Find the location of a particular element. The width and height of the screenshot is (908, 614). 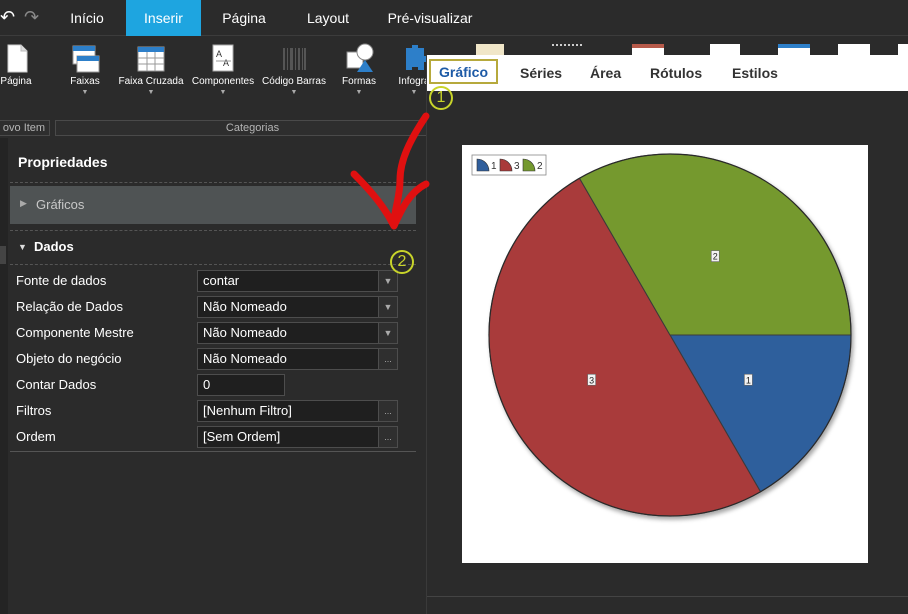

legend-label-2: 2 is located at coordinates (540, 166).